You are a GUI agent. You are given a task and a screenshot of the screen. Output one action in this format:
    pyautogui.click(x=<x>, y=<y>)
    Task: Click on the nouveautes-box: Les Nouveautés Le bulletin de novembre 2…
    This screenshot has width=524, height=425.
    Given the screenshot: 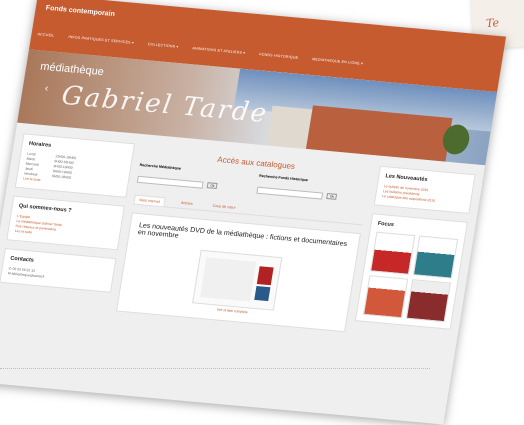 What is the action you would take?
    pyautogui.click(x=424, y=189)
    